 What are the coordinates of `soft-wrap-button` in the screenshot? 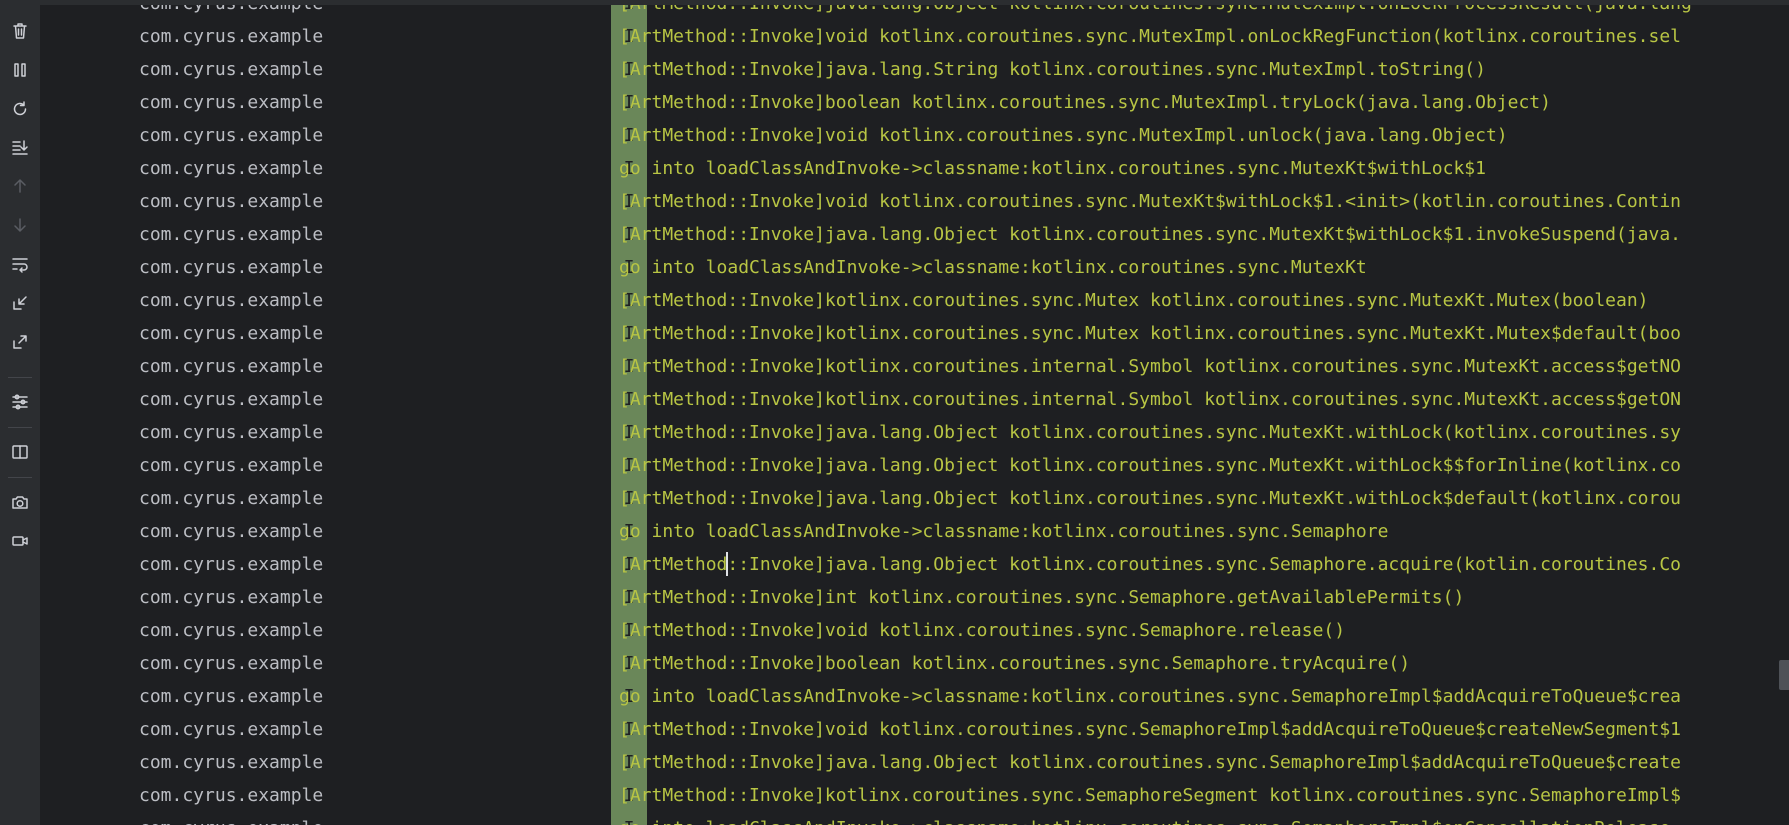 It's located at (20, 264).